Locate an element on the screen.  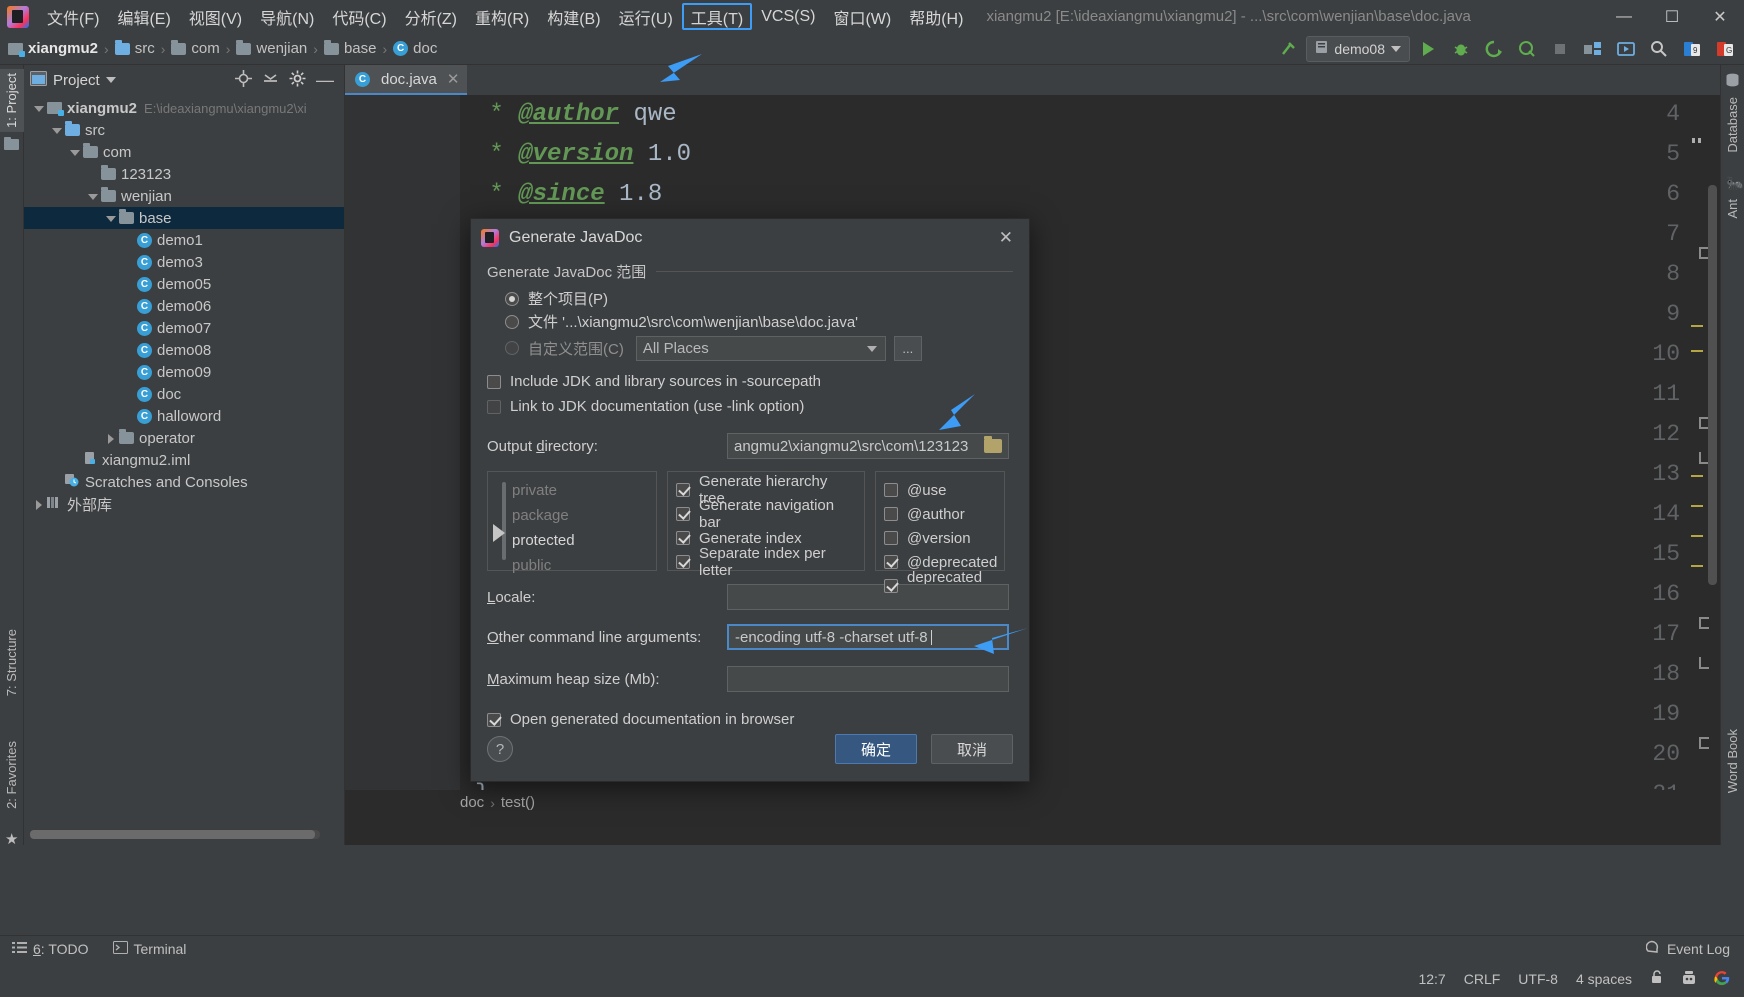
locate-icon is located at coordinates (243, 80).